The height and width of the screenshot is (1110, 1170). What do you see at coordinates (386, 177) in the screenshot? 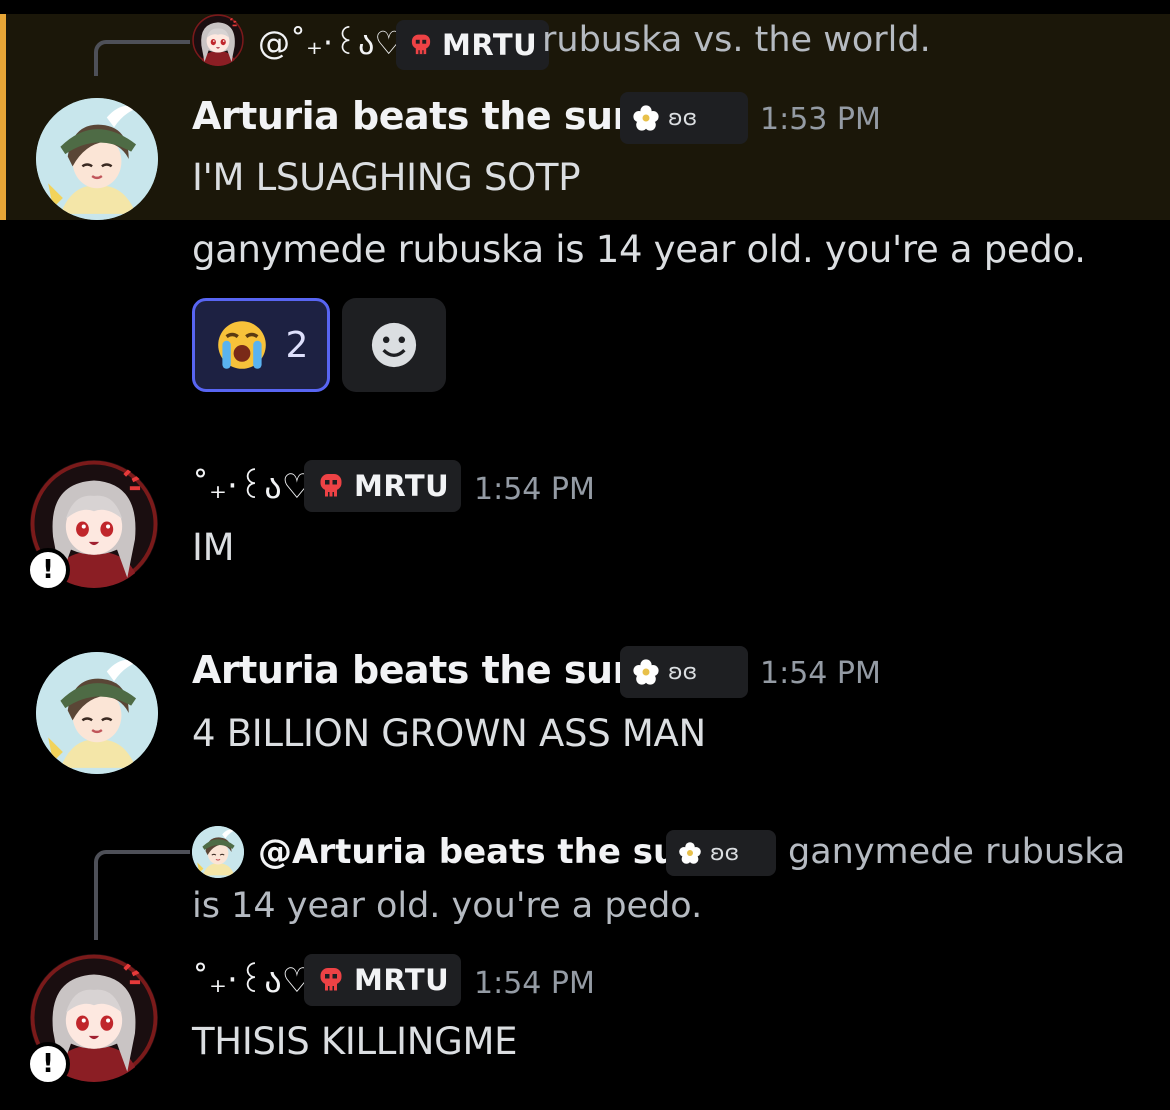
I see `message-text: I'M LSUAGHING SOTP` at bounding box center [386, 177].